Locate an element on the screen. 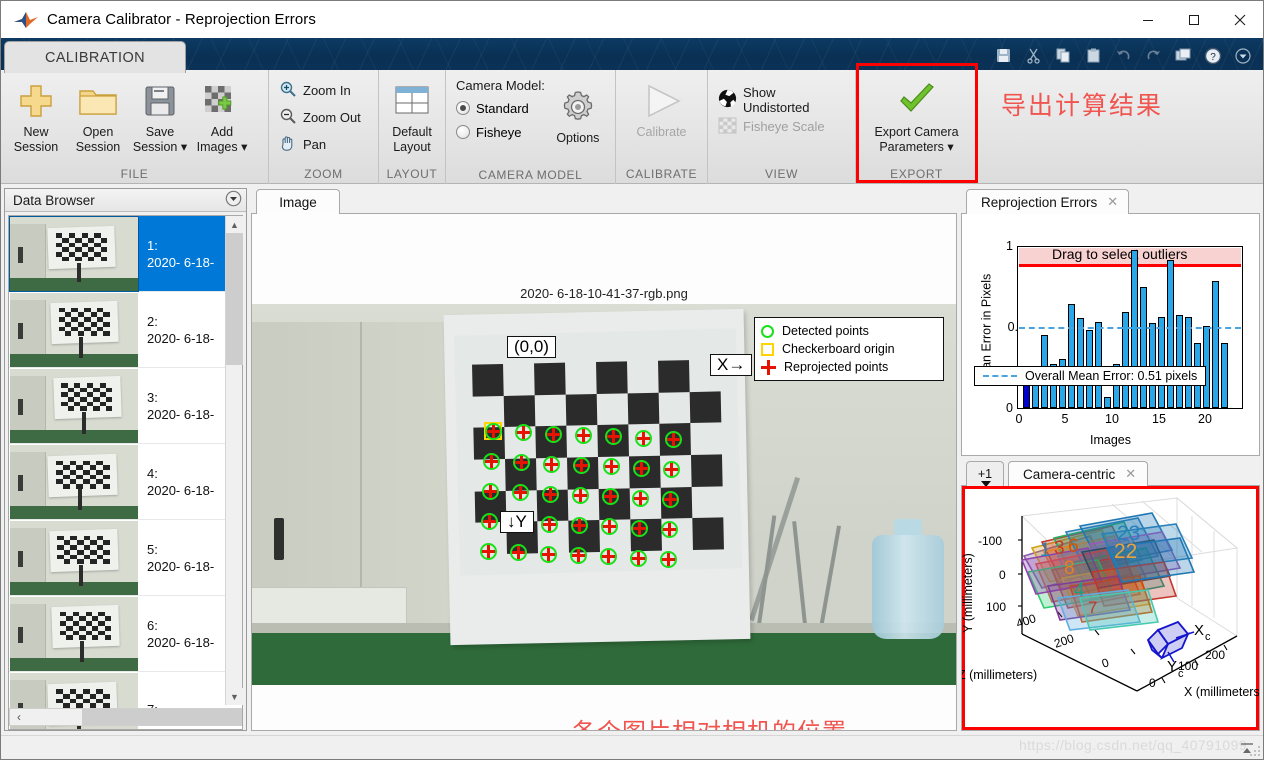  scroll-left-button: ‹ is located at coordinates (19, 717).